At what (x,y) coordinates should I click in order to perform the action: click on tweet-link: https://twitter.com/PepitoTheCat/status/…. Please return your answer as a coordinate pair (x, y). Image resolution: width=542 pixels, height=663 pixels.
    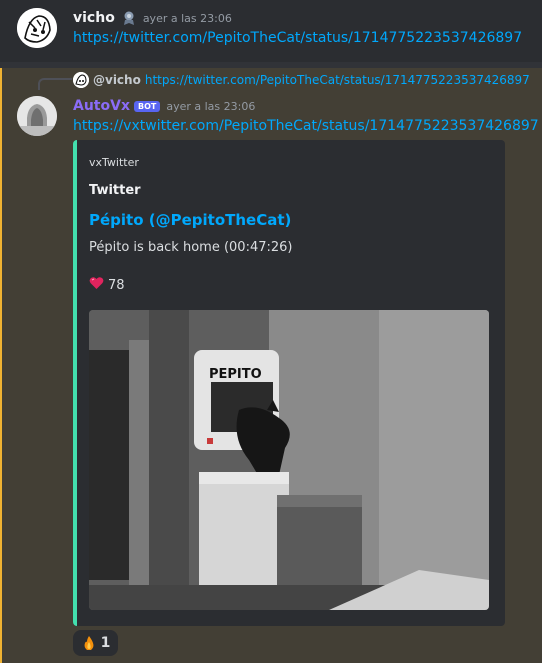
    Looking at the image, I should click on (297, 38).